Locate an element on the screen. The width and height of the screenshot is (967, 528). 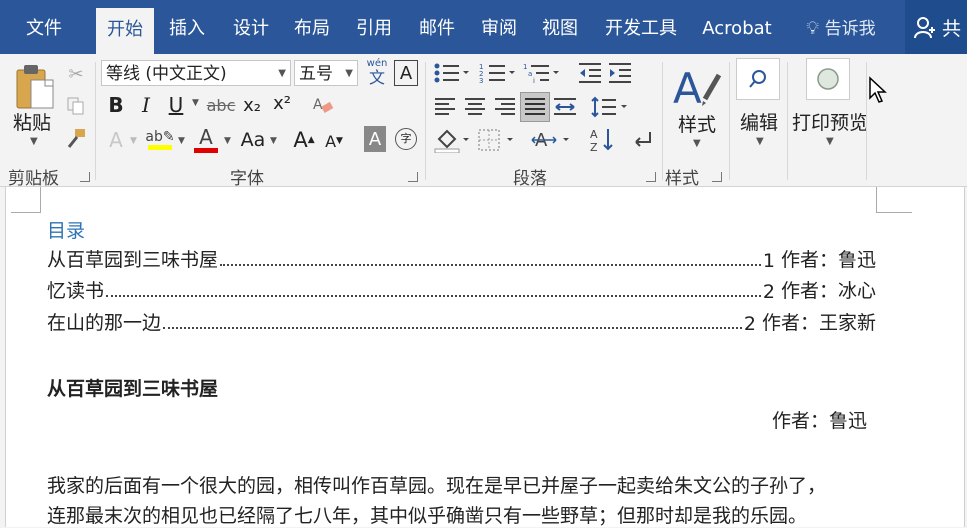
group-separator is located at coordinates (662, 121).